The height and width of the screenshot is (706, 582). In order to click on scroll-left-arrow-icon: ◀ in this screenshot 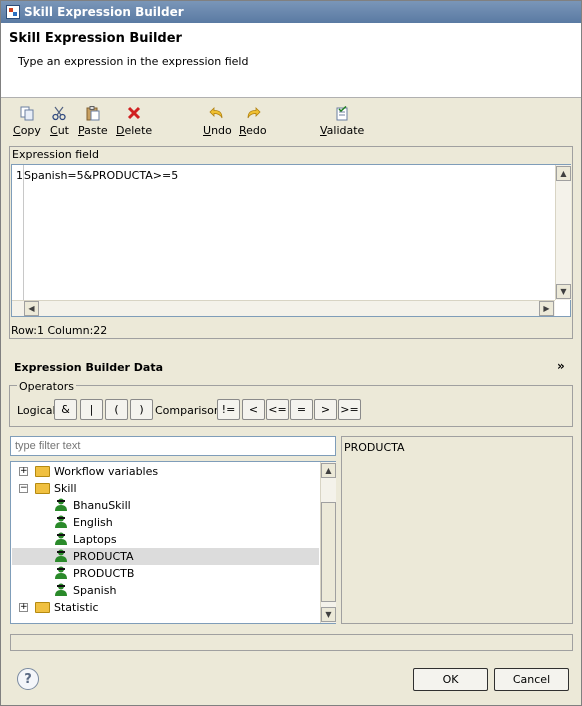, I will do `click(31, 308)`.